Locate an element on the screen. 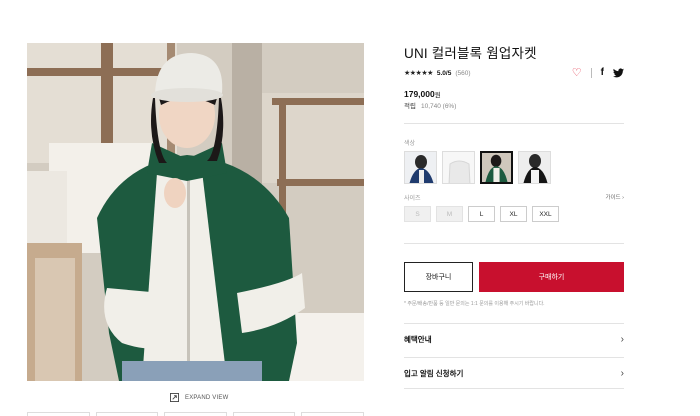 The width and height of the screenshot is (700, 416). benefits-label: 혜택안내 is located at coordinates (418, 339).